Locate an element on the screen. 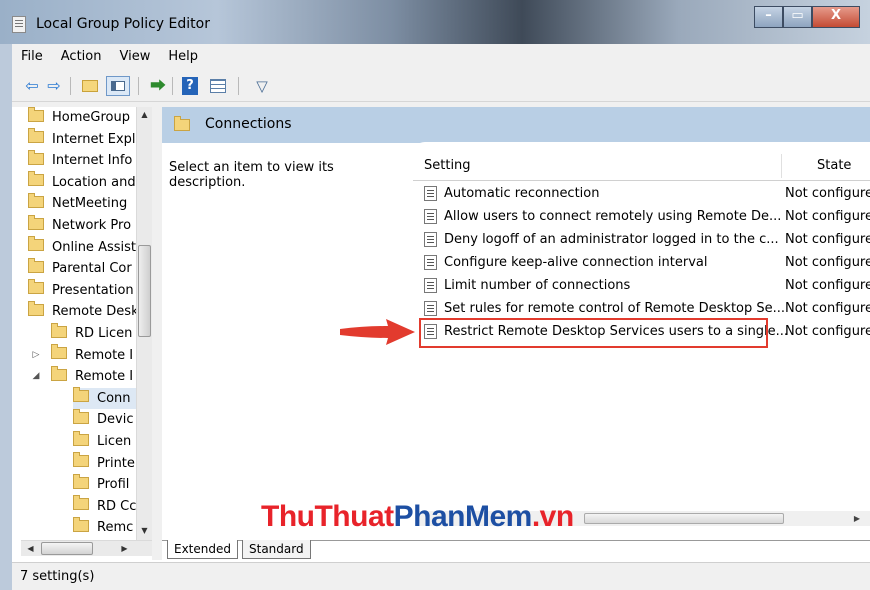 This screenshot has width=870, height=590. tree-item-label: HomeGroup is located at coordinates (91, 117).